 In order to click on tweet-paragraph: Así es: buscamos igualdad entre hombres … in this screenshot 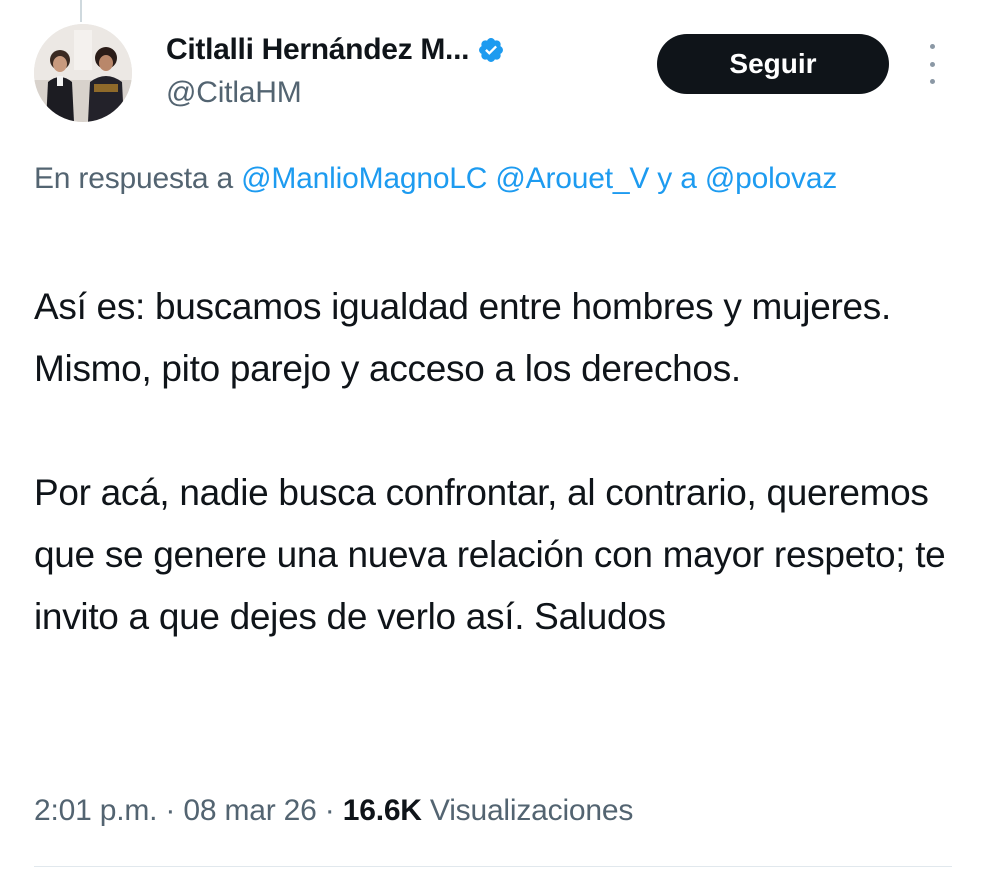, I will do `click(462, 337)`.